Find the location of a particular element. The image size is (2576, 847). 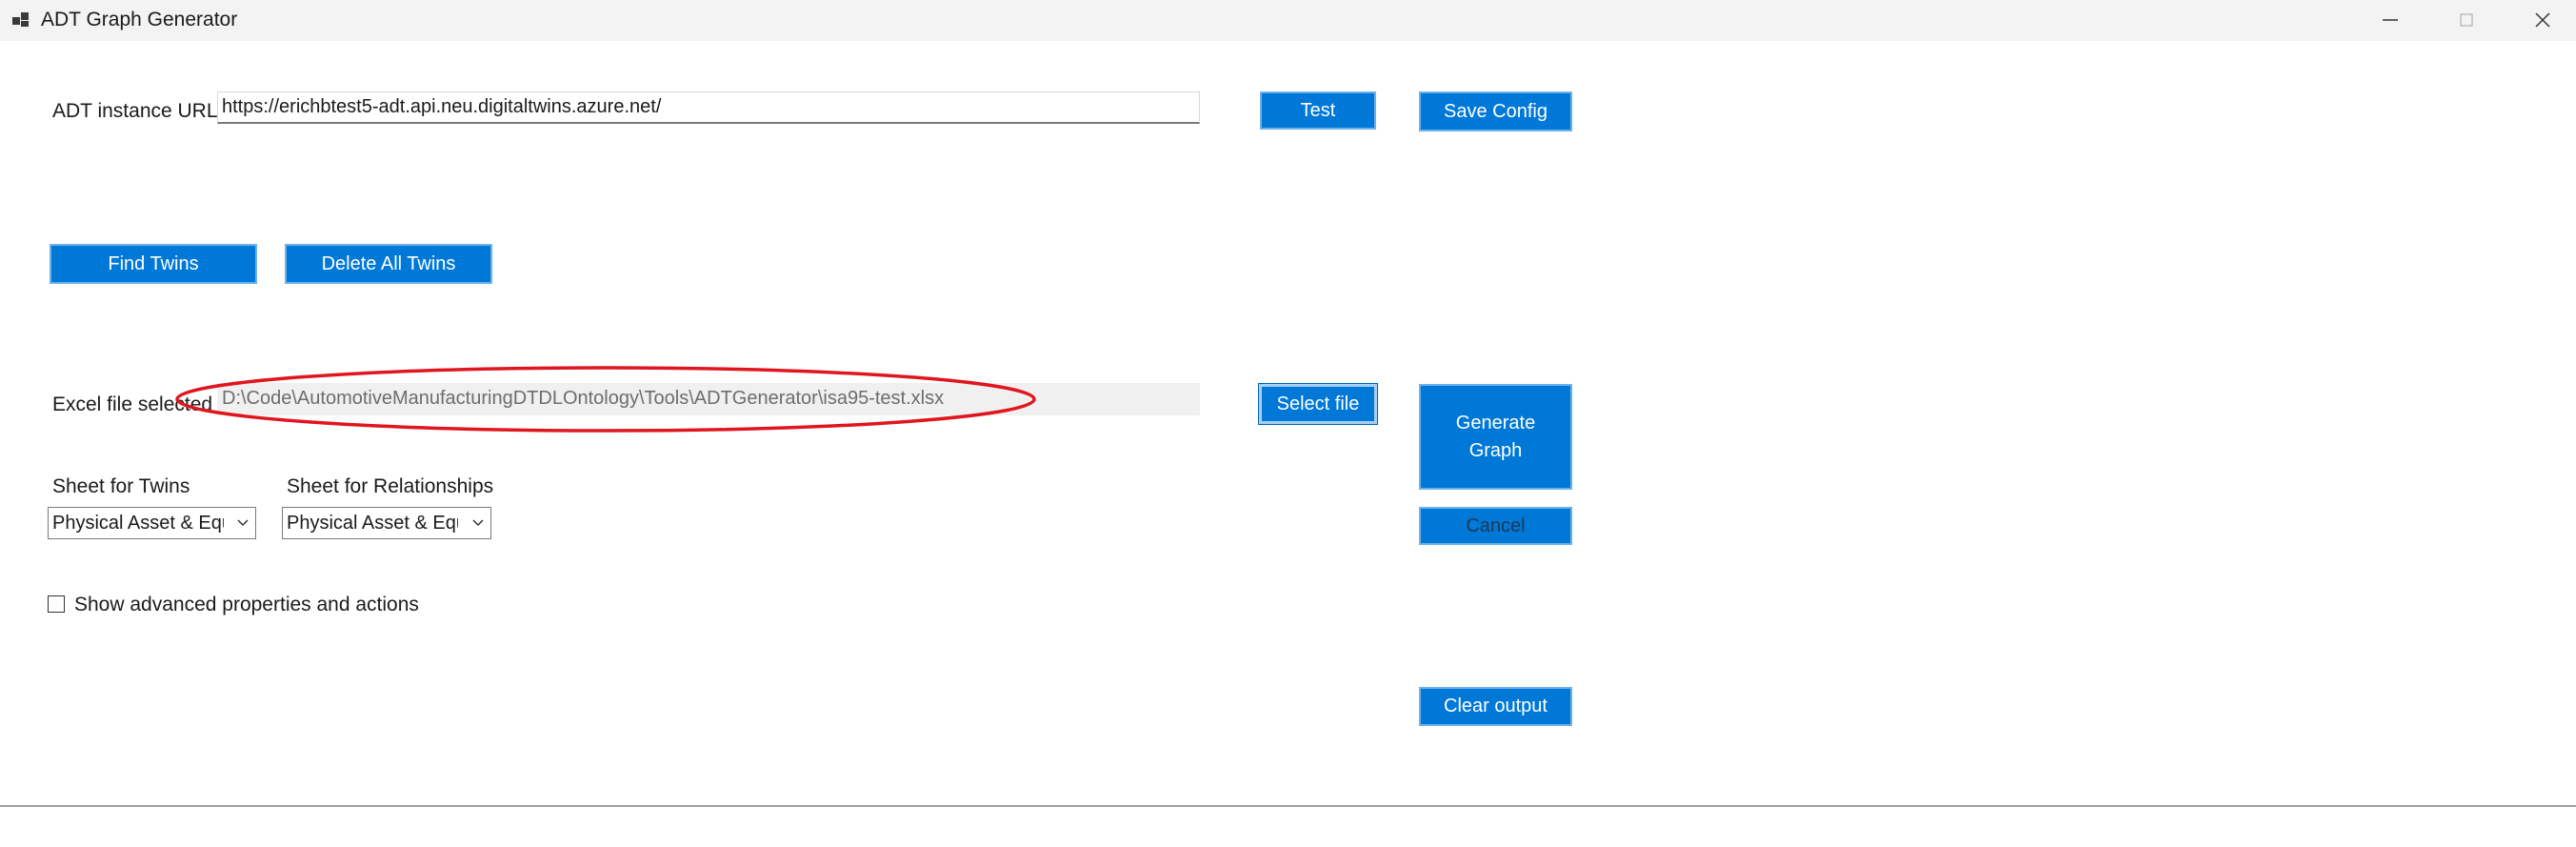

window-title: ADT Graph Generator is located at coordinates (139, 19).